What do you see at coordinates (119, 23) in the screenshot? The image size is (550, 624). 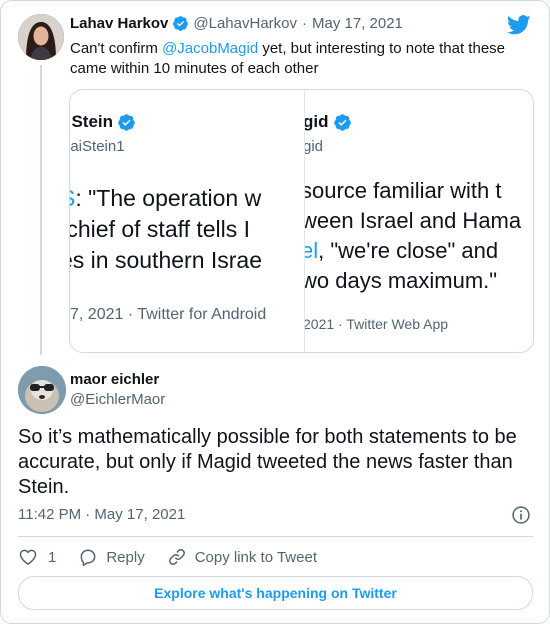 I see `parent-author-name: Lahav Harkov` at bounding box center [119, 23].